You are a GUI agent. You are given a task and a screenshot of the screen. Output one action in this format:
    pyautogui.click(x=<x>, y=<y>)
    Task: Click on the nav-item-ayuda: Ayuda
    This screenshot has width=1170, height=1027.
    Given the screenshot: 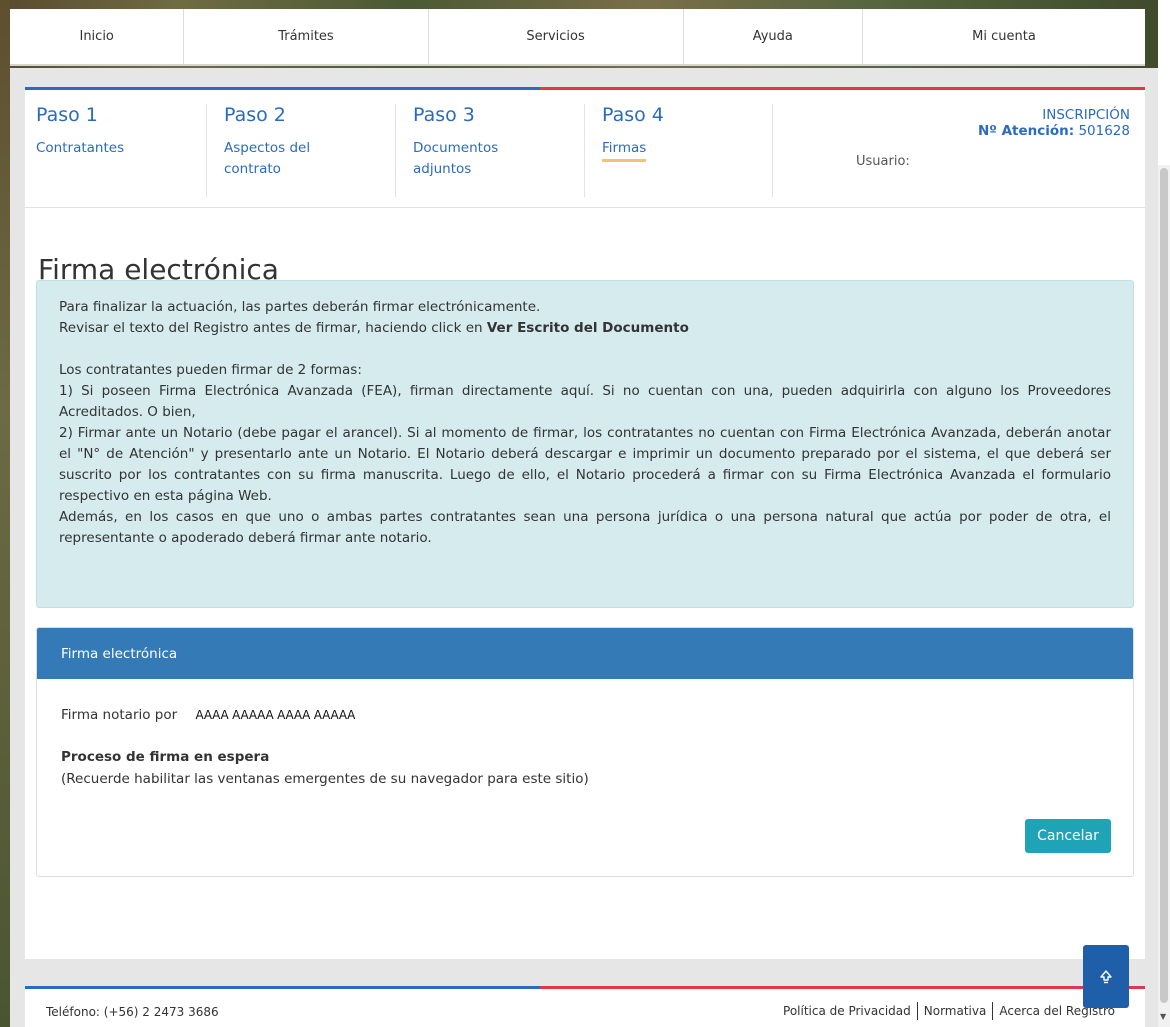 What is the action you would take?
    pyautogui.click(x=773, y=36)
    